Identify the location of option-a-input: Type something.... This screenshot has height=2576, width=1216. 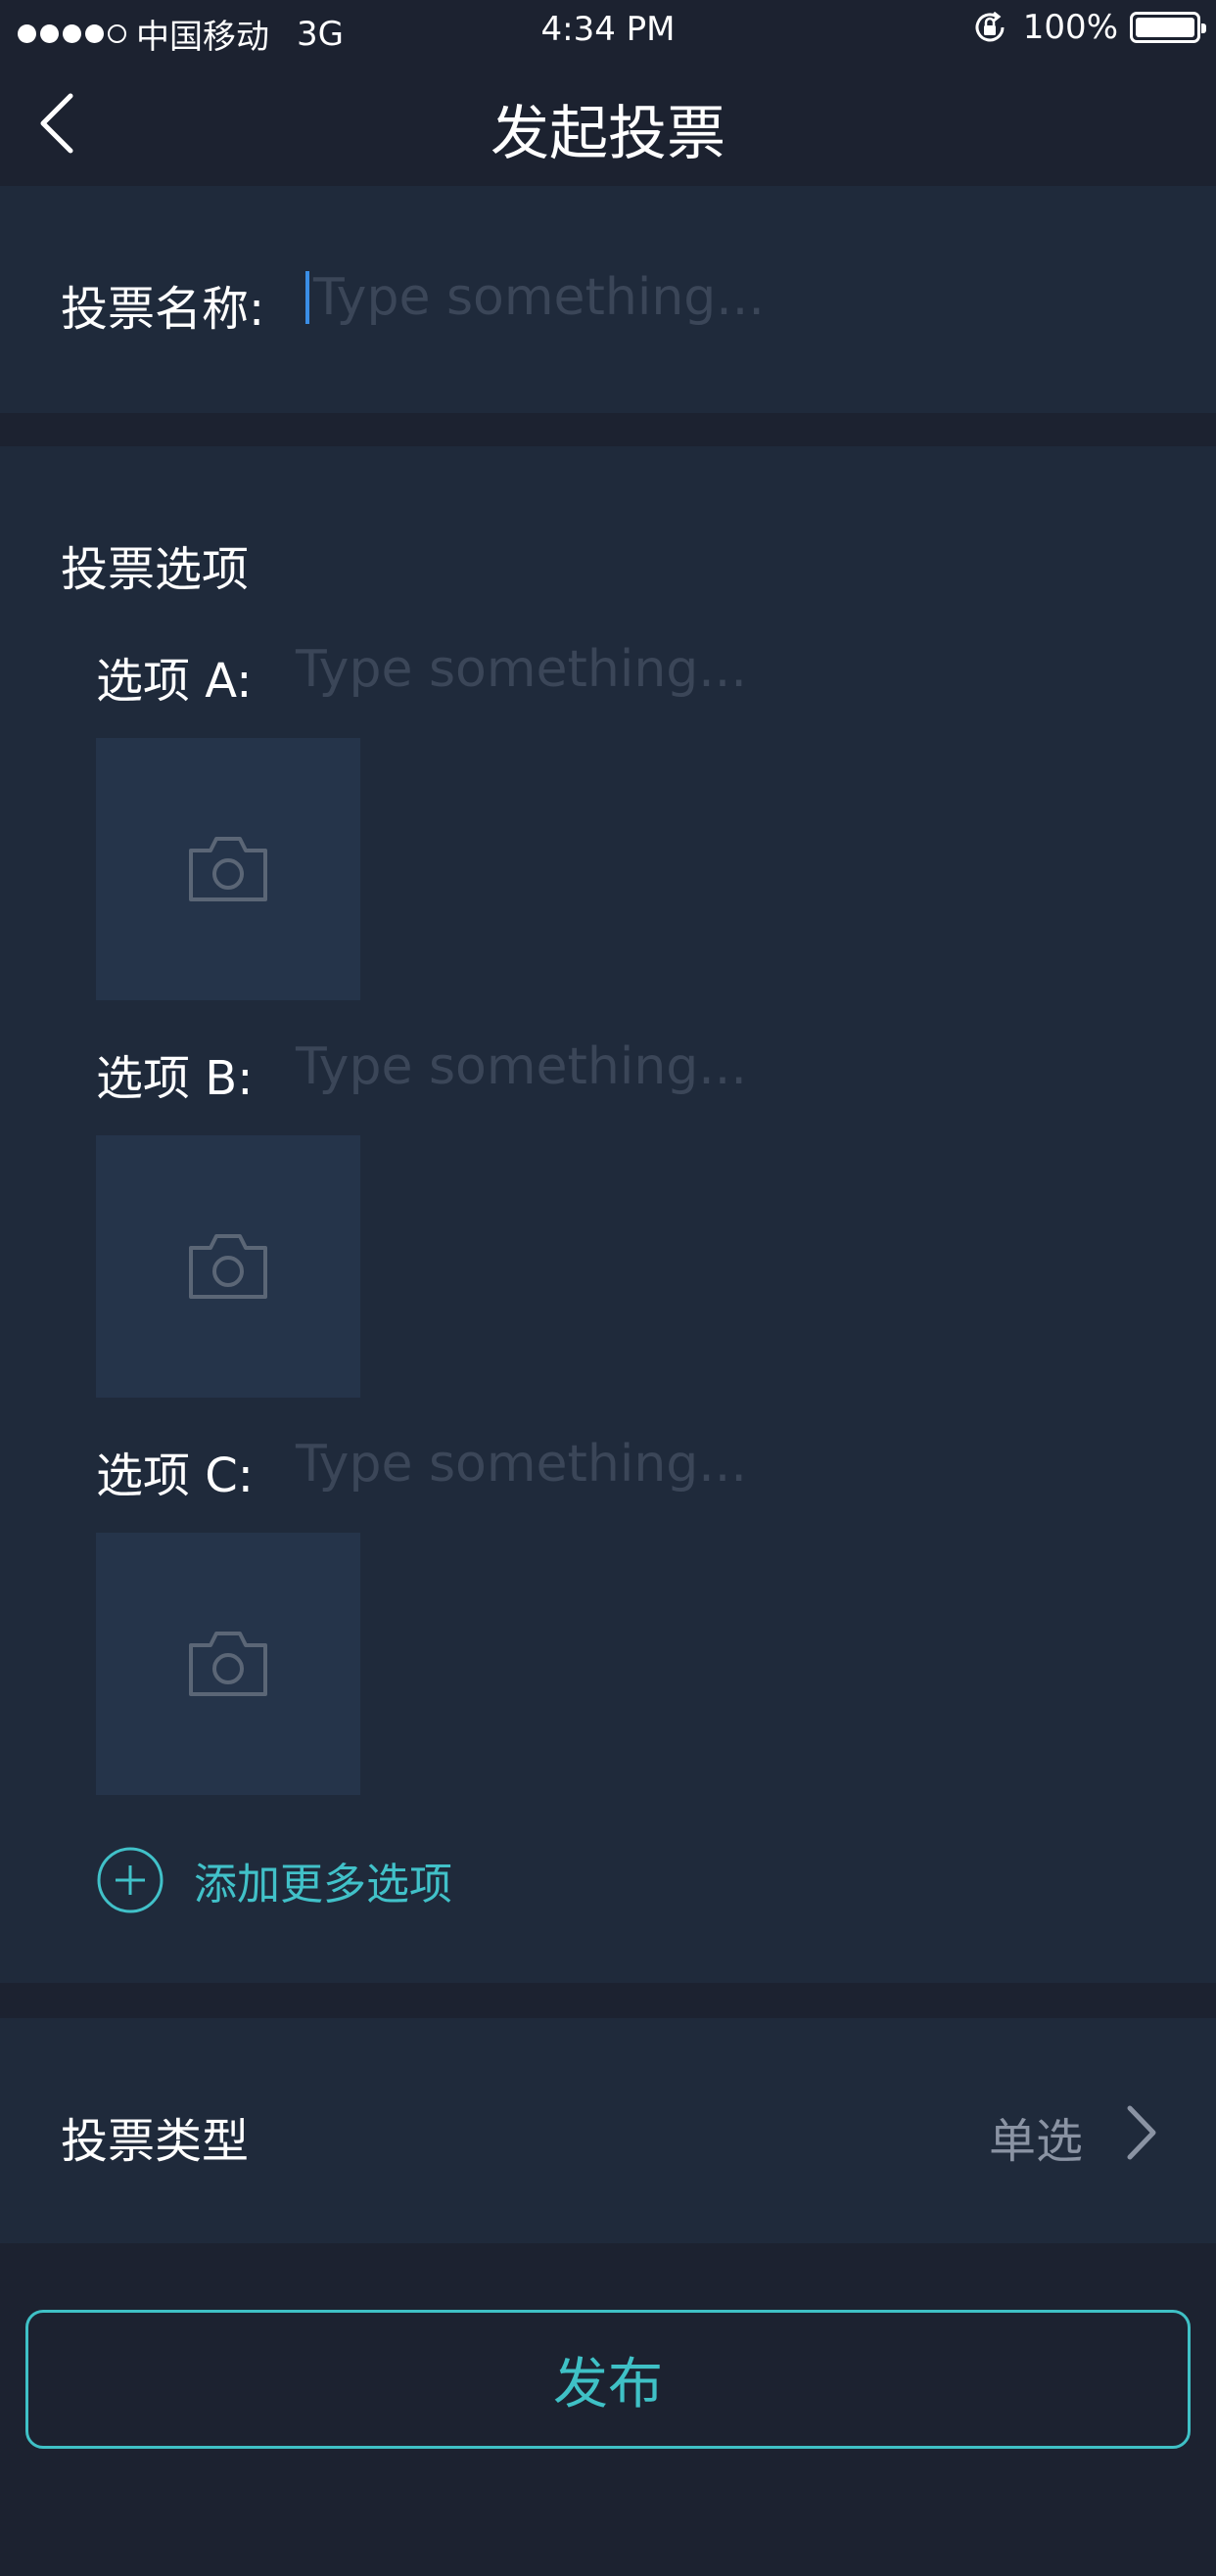
(717, 669).